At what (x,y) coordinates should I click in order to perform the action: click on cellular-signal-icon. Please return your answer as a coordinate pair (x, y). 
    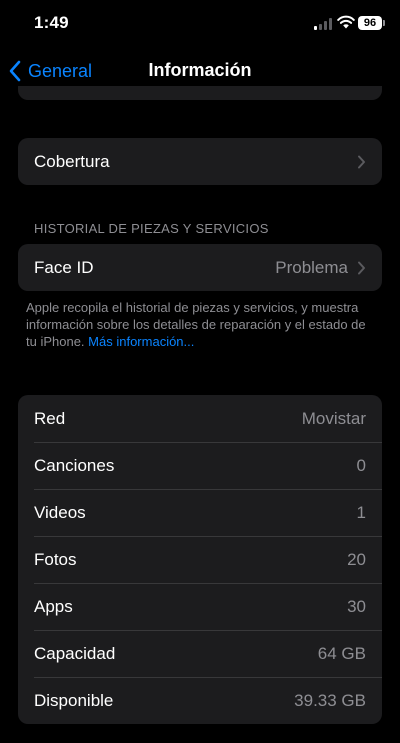
    Looking at the image, I should click on (323, 24).